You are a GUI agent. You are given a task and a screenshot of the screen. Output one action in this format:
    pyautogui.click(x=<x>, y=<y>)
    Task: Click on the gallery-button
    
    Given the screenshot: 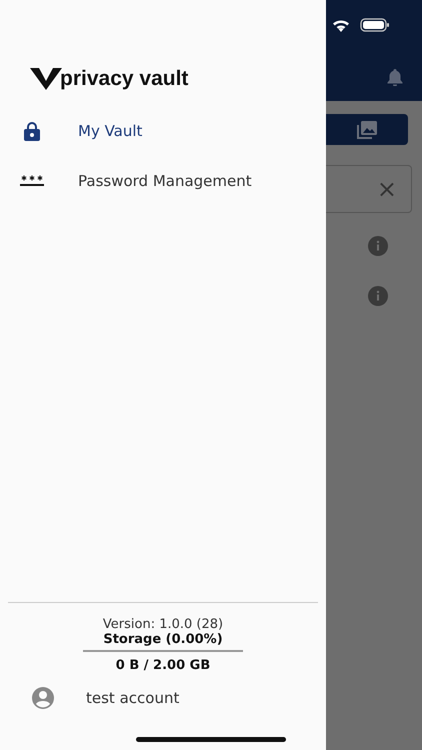 What is the action you would take?
    pyautogui.click(x=367, y=129)
    